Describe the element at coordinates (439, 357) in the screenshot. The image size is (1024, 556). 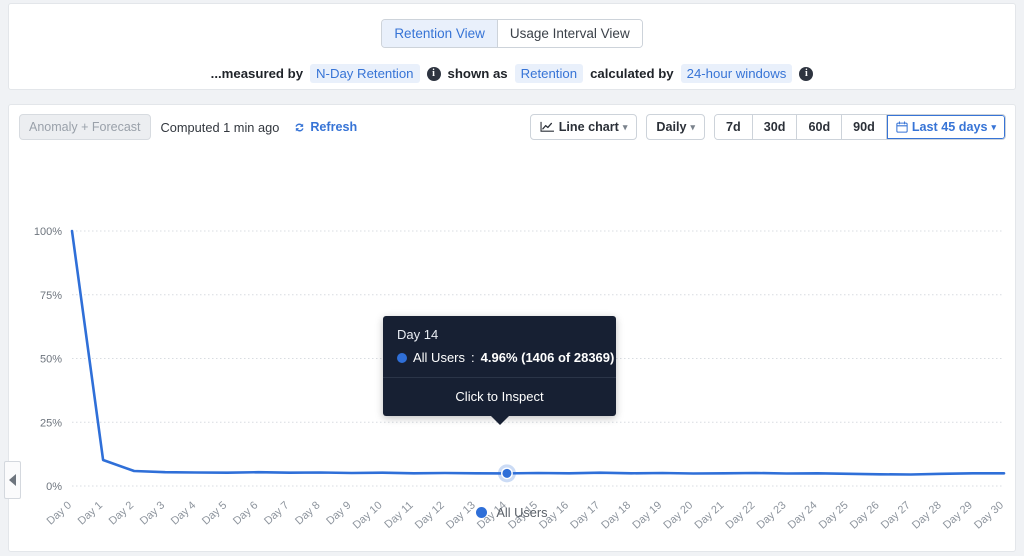
I see `tooltip-series-name: All Users` at that location.